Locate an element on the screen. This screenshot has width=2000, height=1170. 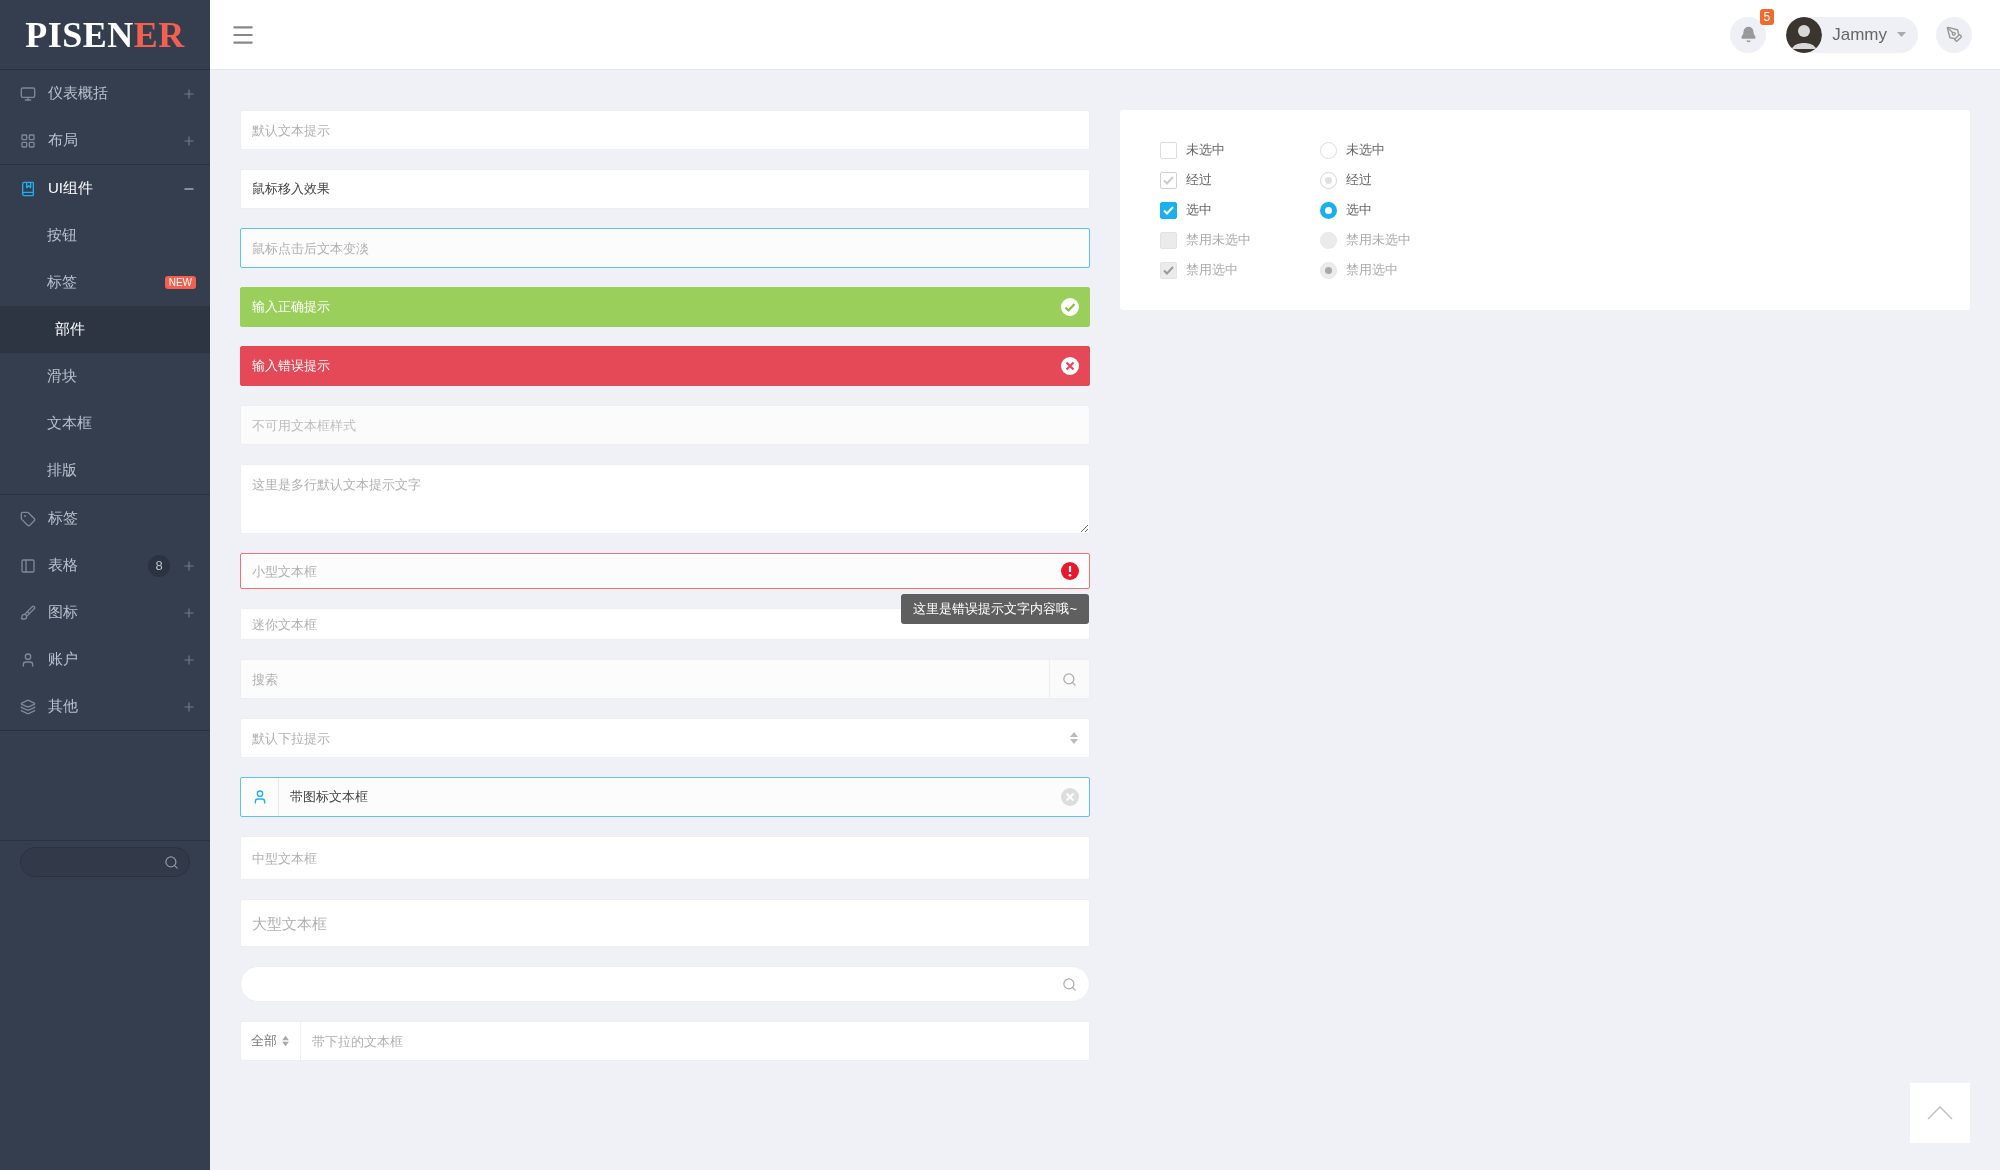
notification-count: 5 is located at coordinates (1767, 16).